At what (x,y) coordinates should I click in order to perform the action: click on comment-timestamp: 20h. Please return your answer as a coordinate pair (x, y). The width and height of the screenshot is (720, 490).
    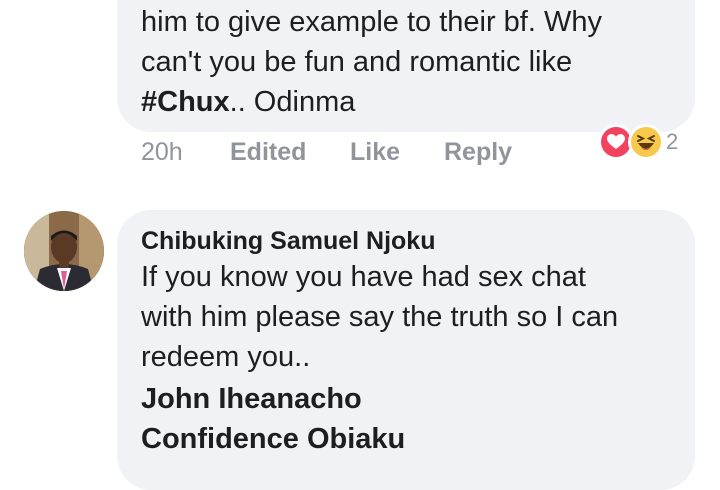
    Looking at the image, I should click on (162, 152).